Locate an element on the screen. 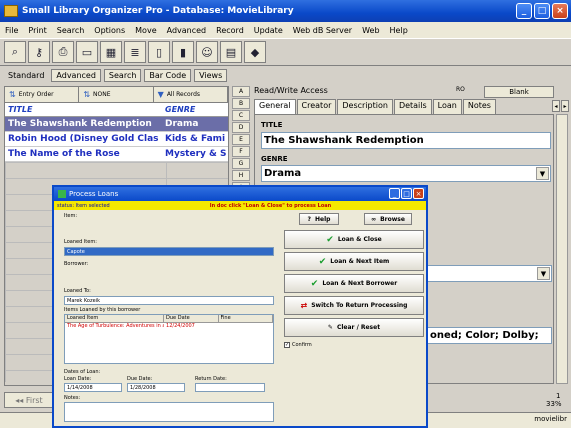  menu-move: Move is located at coordinates (145, 30).